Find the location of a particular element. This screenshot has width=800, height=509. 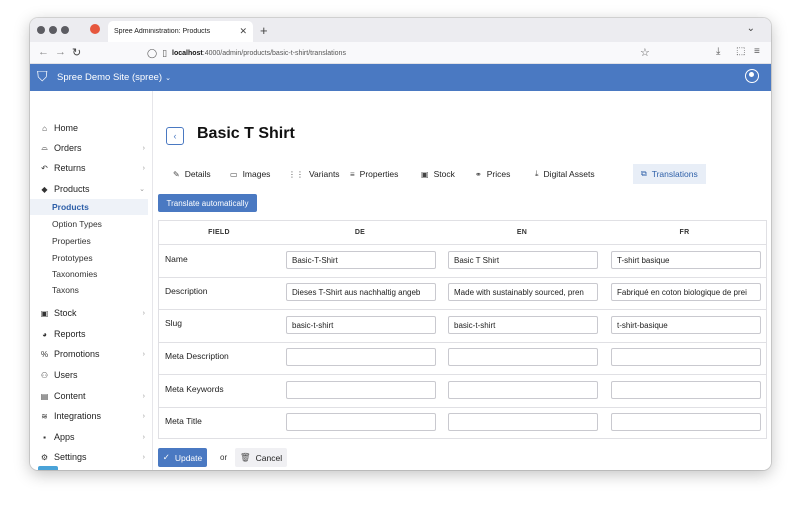

user-account-icon is located at coordinates (752, 76).